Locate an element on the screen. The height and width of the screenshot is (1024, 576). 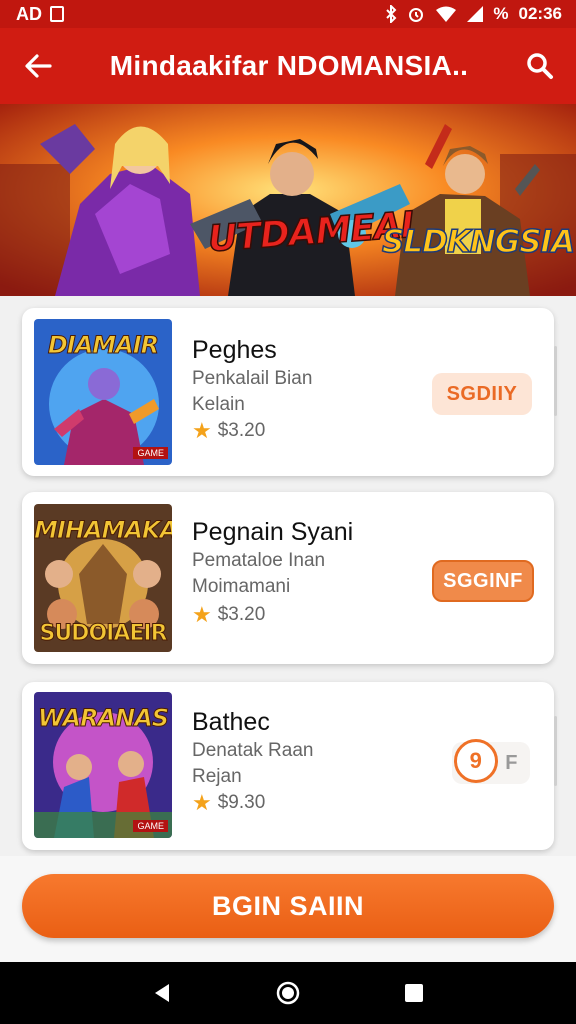
system-nav-bar is located at coordinates (288, 993).